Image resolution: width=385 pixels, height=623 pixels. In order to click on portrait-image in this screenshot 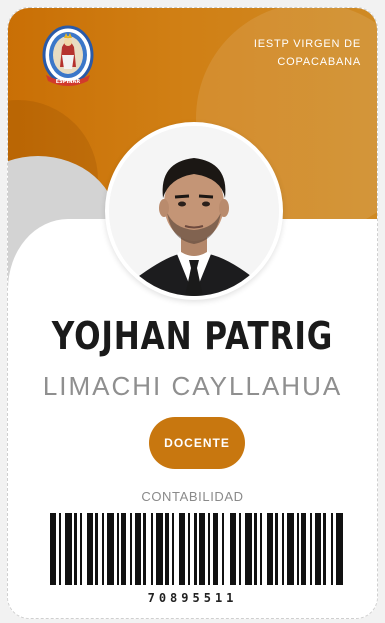, I will do `click(194, 211)`.